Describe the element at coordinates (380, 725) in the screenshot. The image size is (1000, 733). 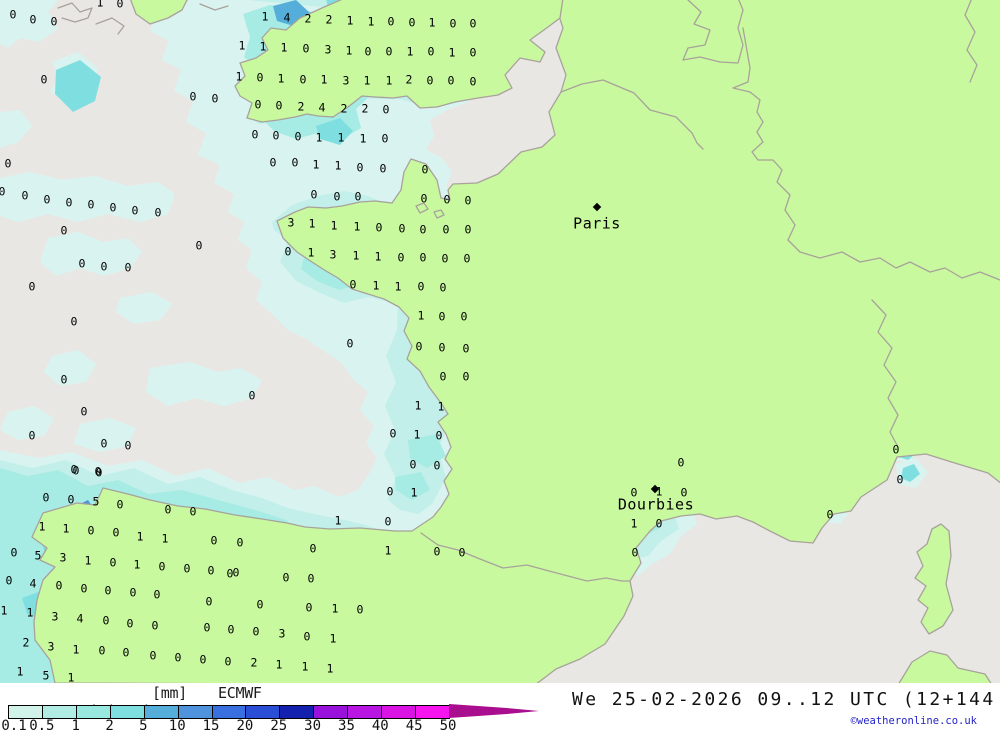
I see `legend-tick-label: 40` at that location.